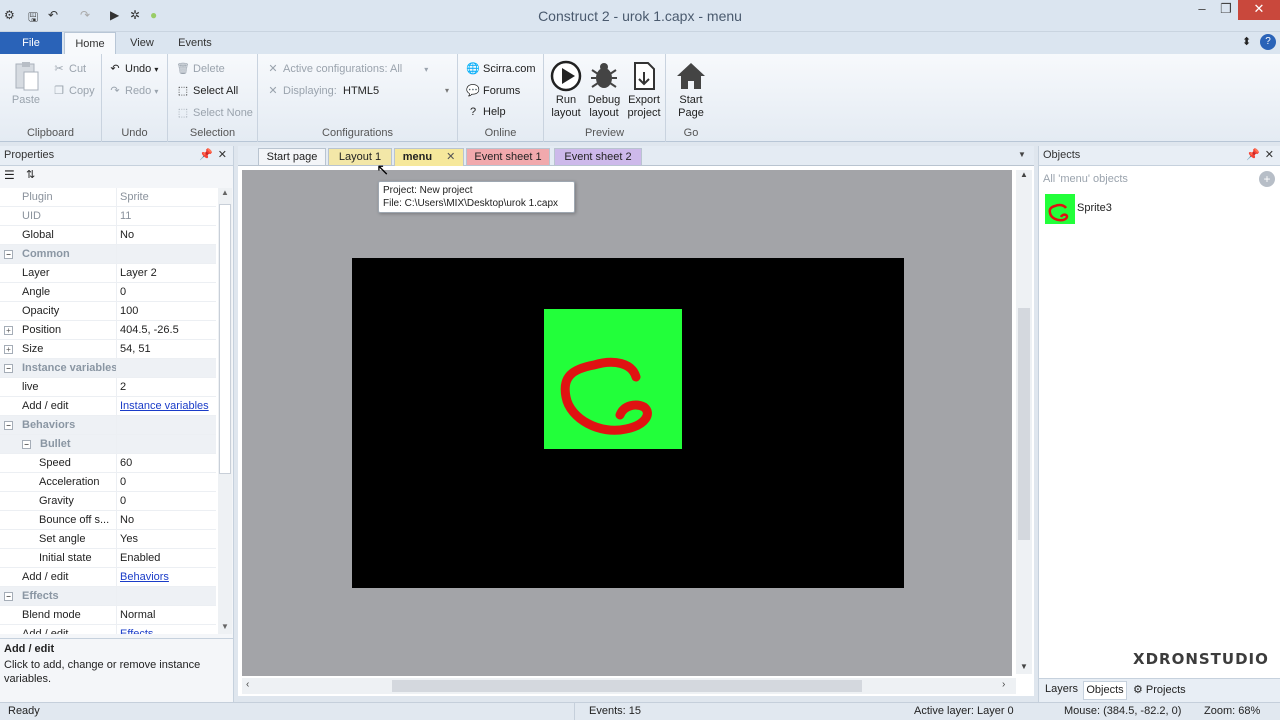  Describe the element at coordinates (138, 273) in the screenshot. I see `property-value: Layer 2` at that location.